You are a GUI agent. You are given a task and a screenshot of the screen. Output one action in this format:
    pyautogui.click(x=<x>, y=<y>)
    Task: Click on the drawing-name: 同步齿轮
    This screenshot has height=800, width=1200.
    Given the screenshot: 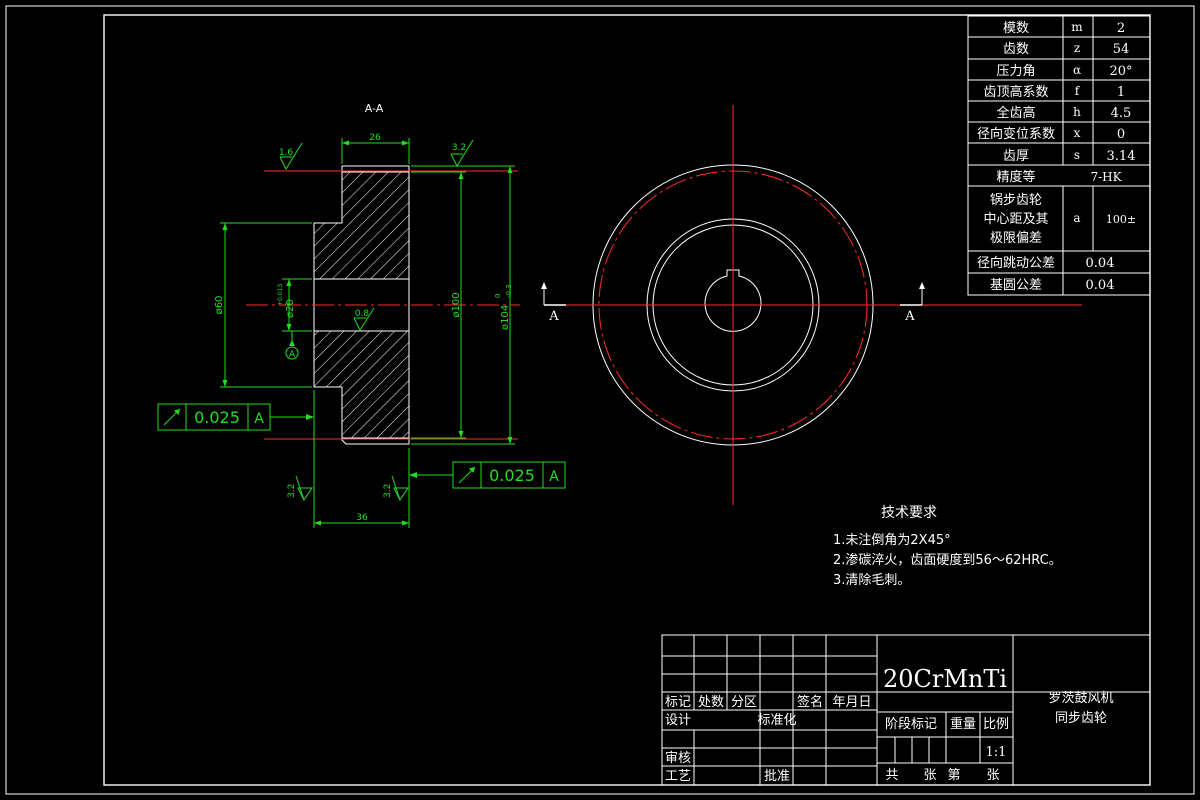 What is the action you would take?
    pyautogui.click(x=1081, y=718)
    